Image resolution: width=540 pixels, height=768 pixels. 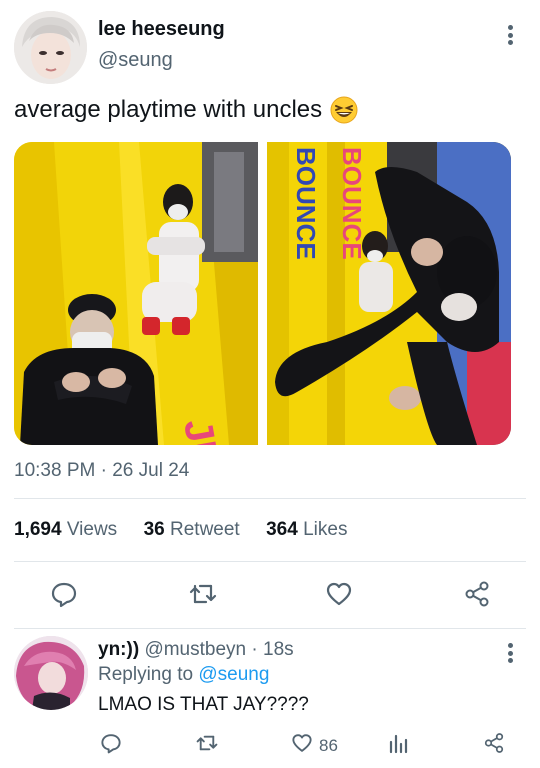 I want to click on grinning-squinting-face-icon, so click(x=344, y=110).